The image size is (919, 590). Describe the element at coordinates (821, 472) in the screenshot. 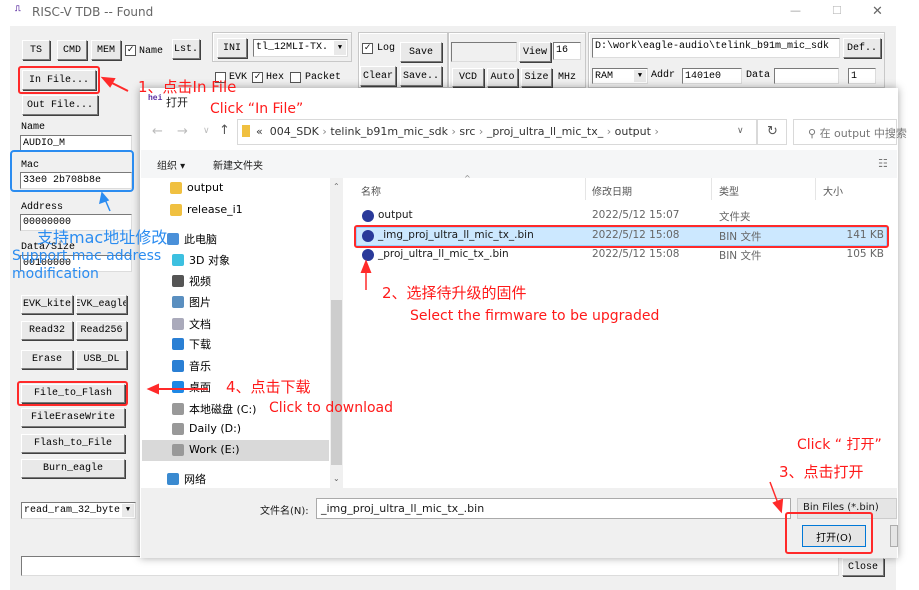

I see `step3-cn: 3、点击打开` at that location.